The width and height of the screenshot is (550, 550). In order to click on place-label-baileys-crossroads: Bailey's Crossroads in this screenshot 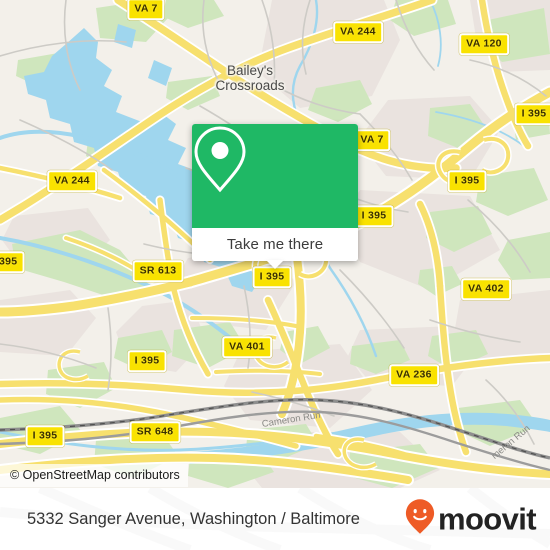, I will do `click(249, 78)`.